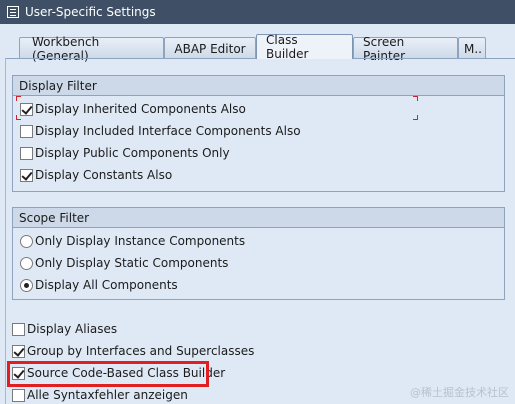  I want to click on tab-label: M.., so click(473, 48).